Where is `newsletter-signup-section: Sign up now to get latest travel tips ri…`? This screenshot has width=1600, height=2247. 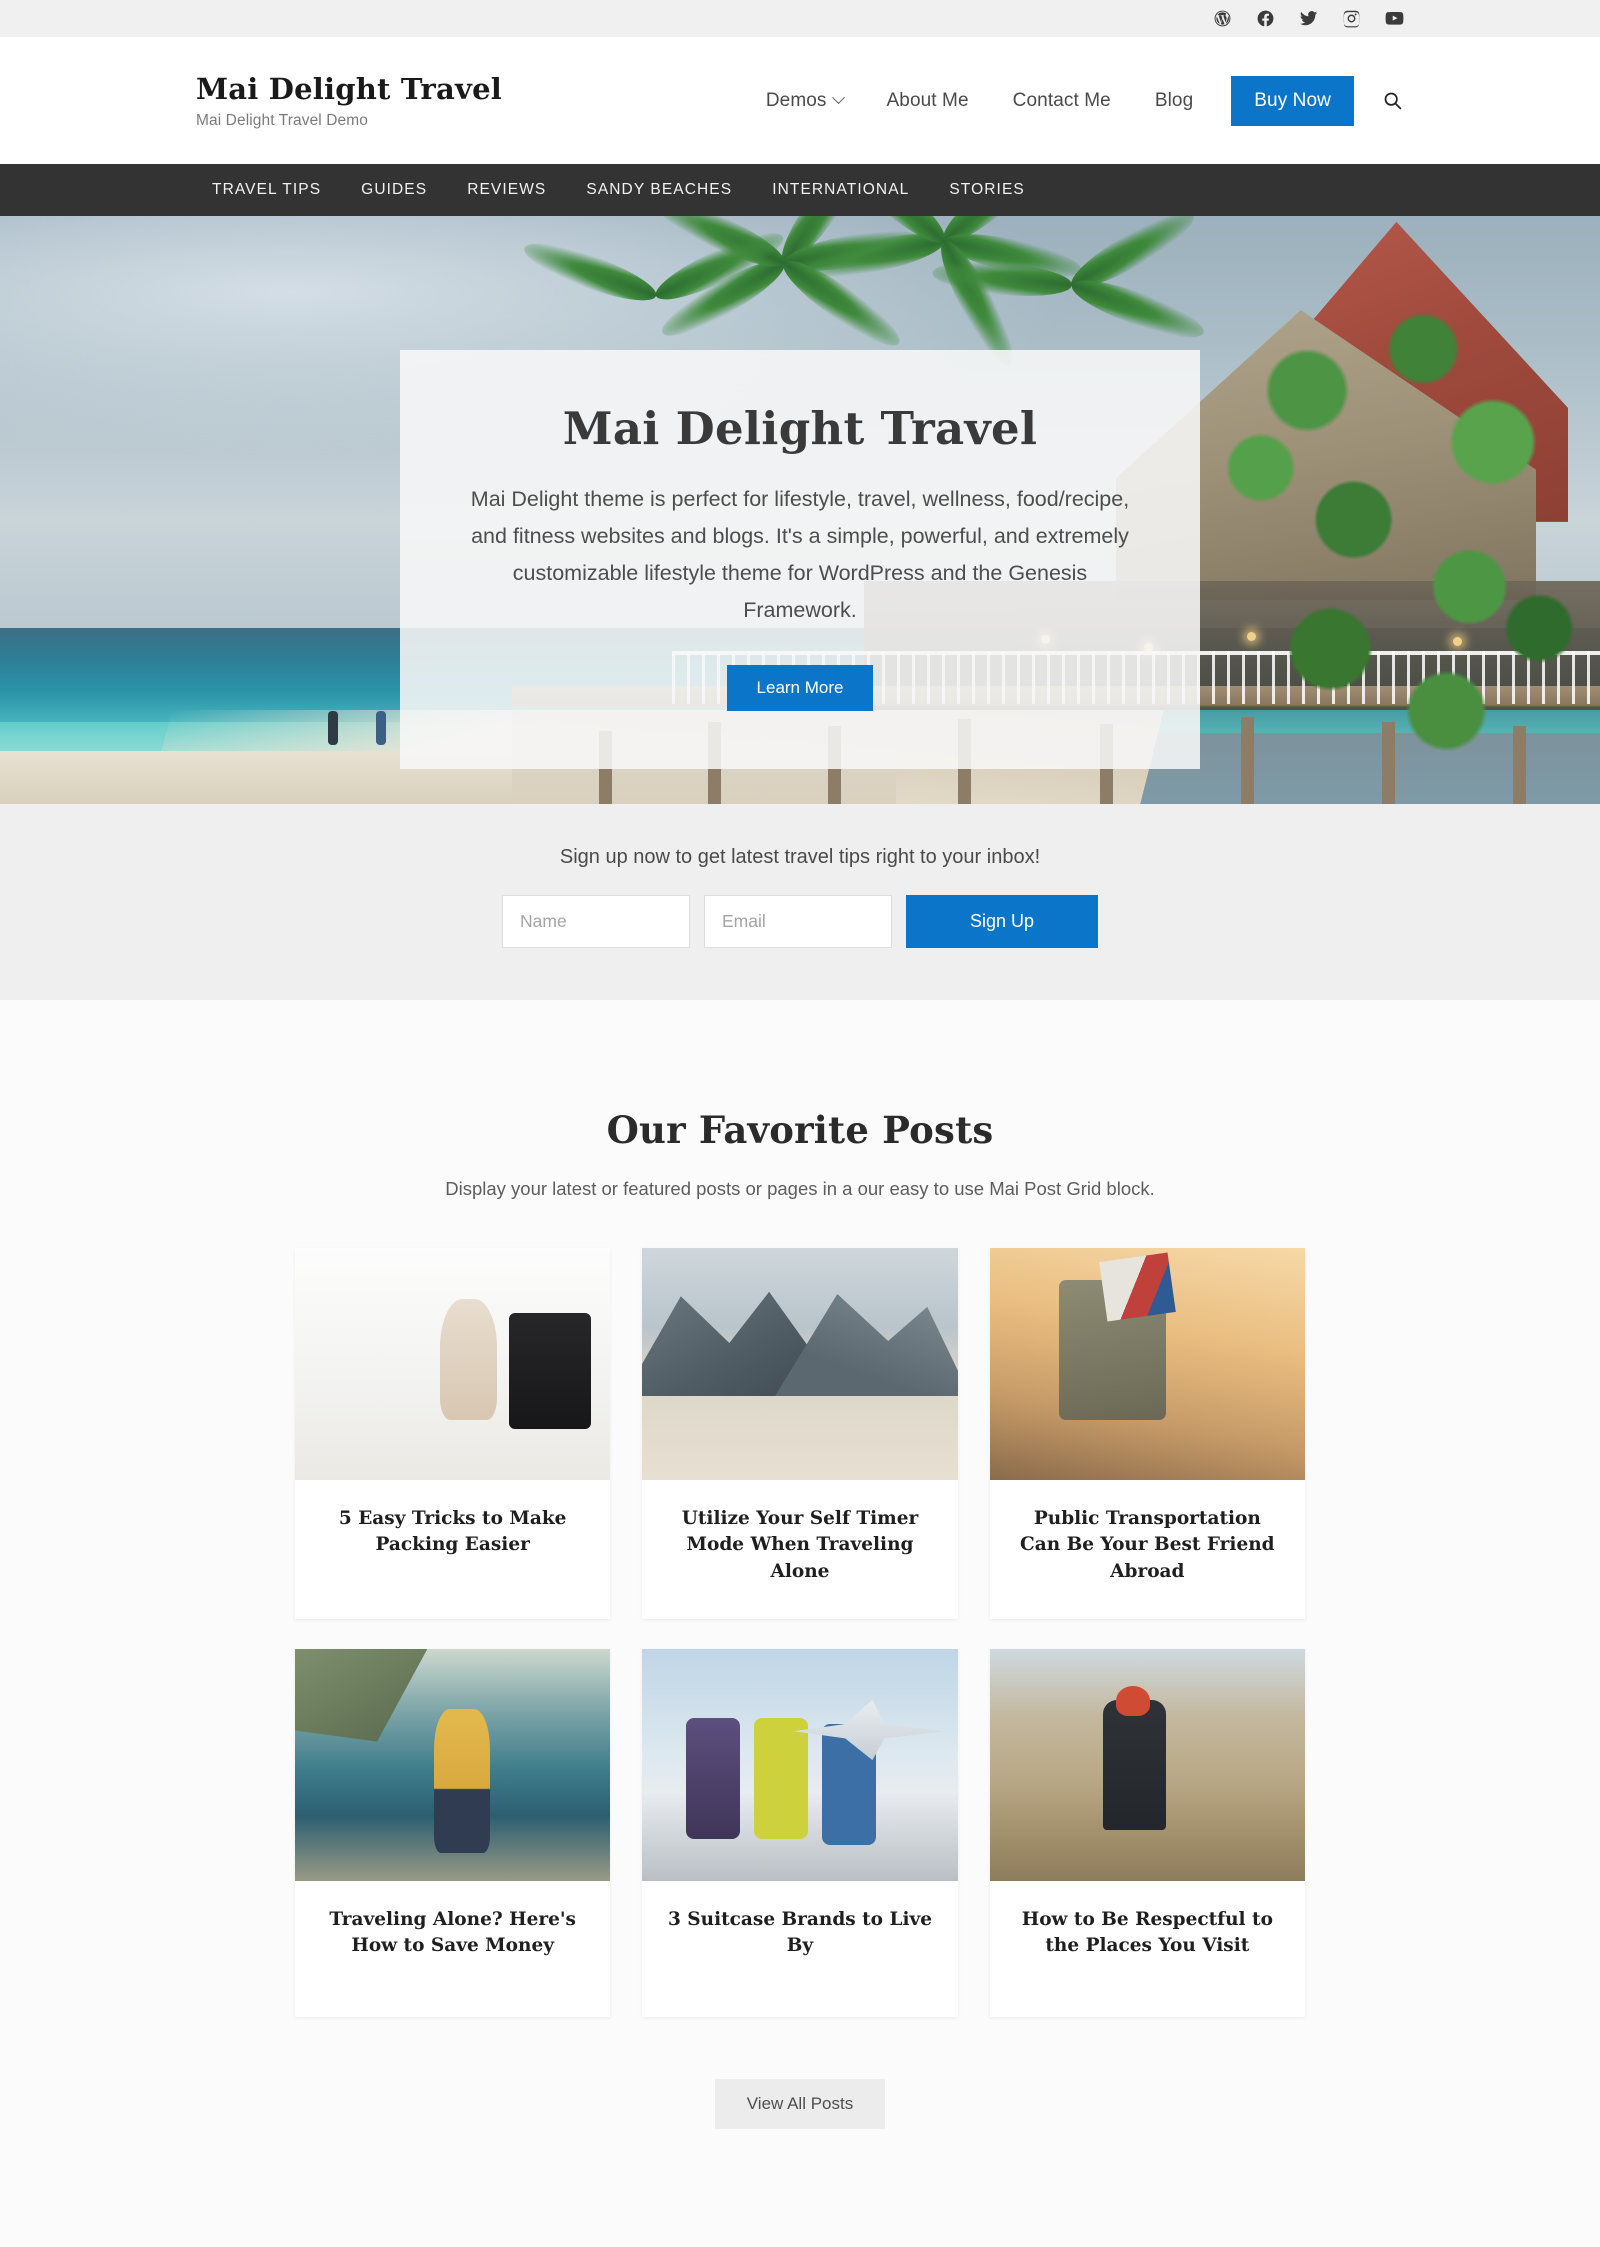
newsletter-signup-section: Sign up now to get latest travel tips ri… is located at coordinates (800, 902).